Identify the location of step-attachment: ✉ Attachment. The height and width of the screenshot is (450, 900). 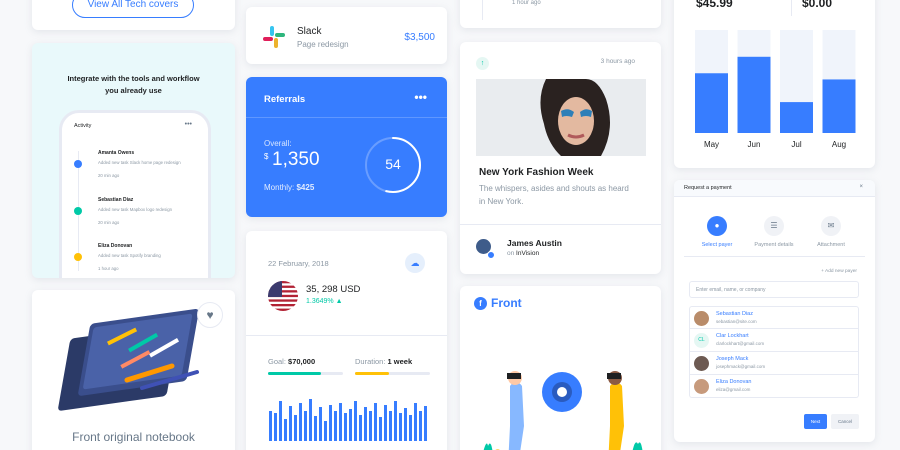
(831, 232).